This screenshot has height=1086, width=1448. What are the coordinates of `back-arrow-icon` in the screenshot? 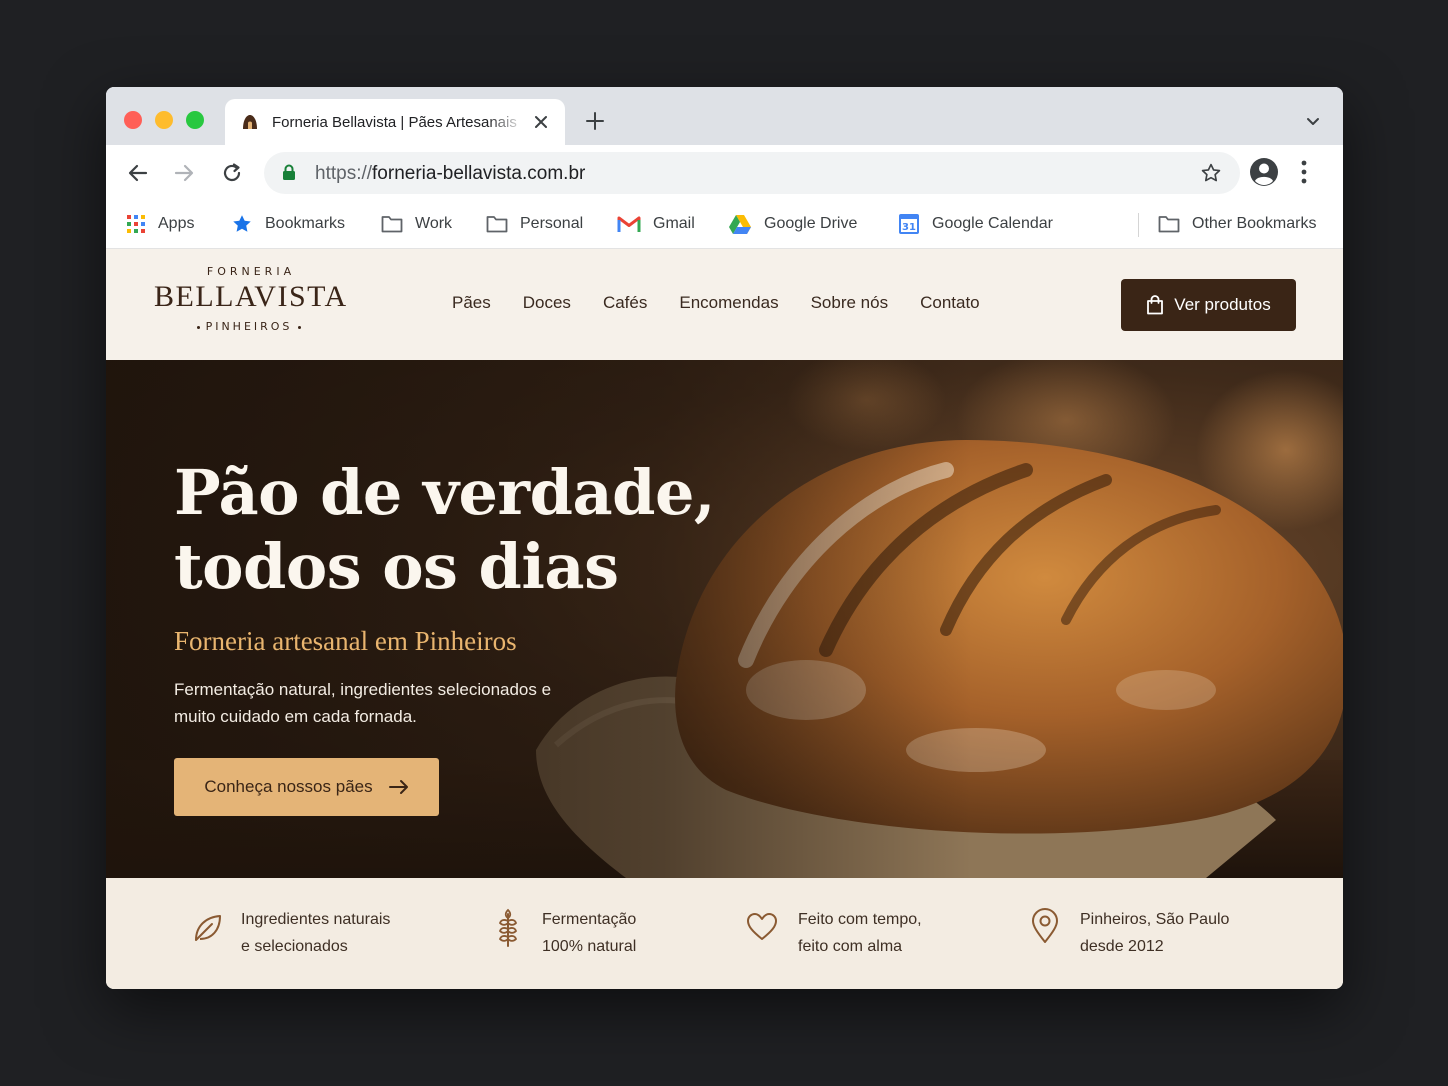 It's located at (138, 173).